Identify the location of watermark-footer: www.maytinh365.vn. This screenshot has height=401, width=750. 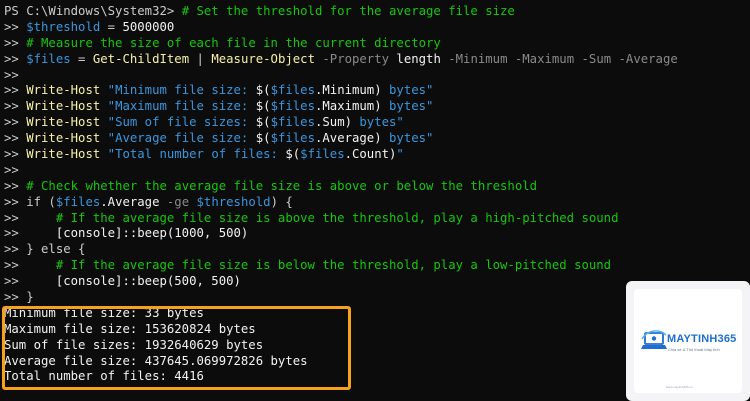
(679, 387).